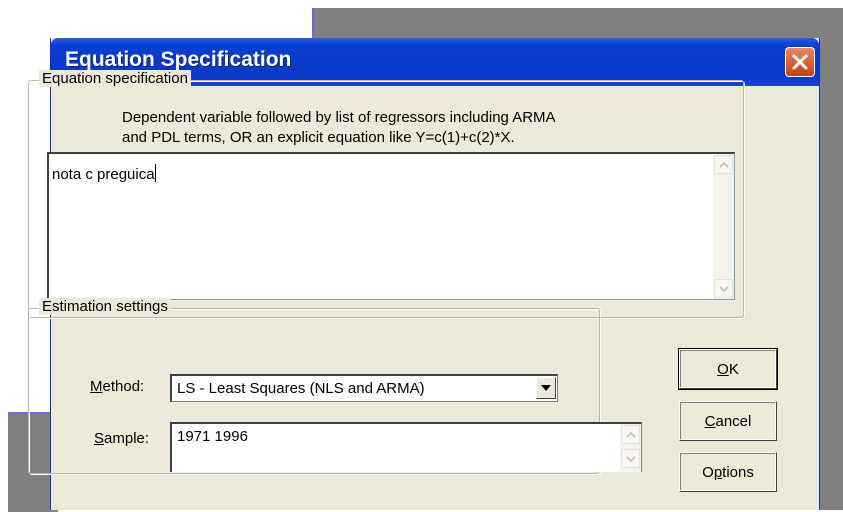 This screenshot has width=843, height=512. What do you see at coordinates (122, 438) in the screenshot?
I see `sample-label: Sample:` at bounding box center [122, 438].